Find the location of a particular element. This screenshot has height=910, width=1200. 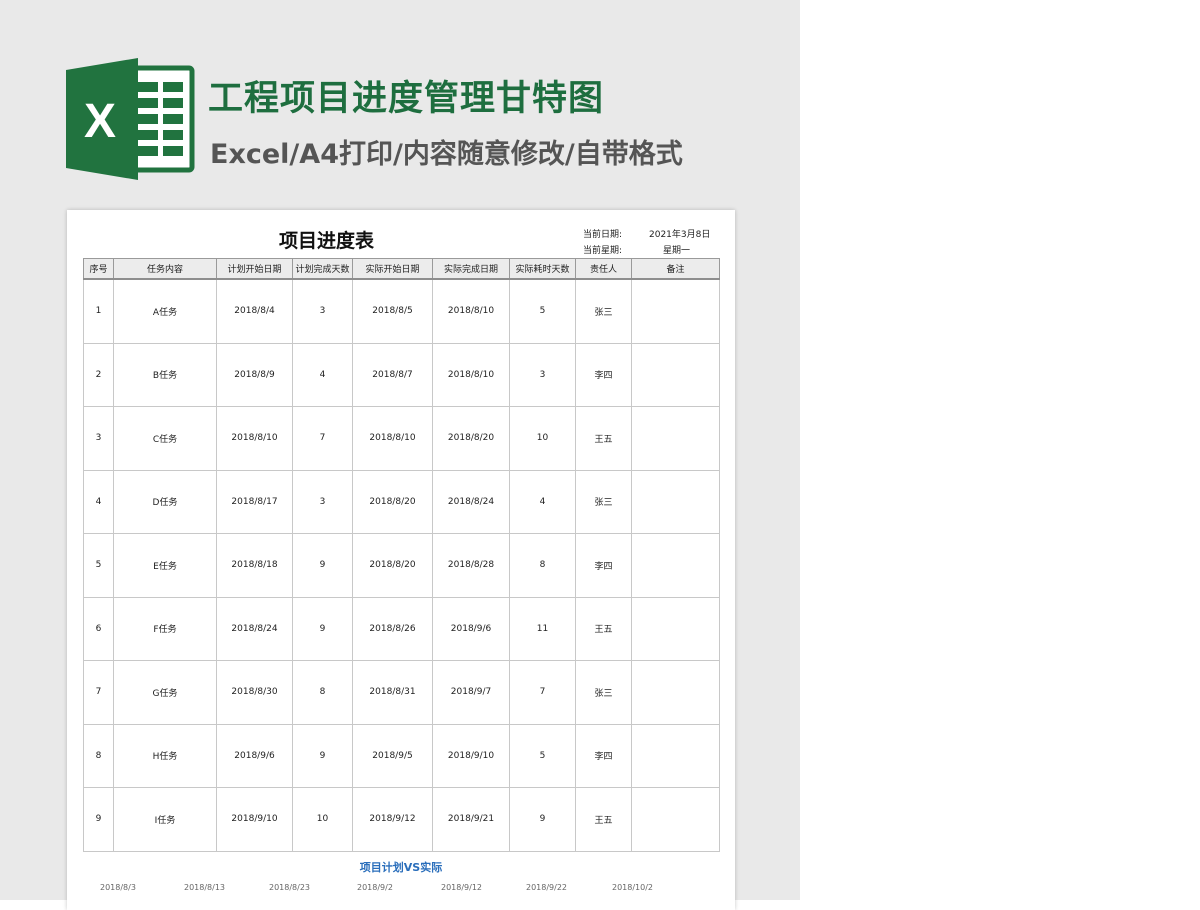

cell-plan-start: 2018/8/9 is located at coordinates (254, 374).